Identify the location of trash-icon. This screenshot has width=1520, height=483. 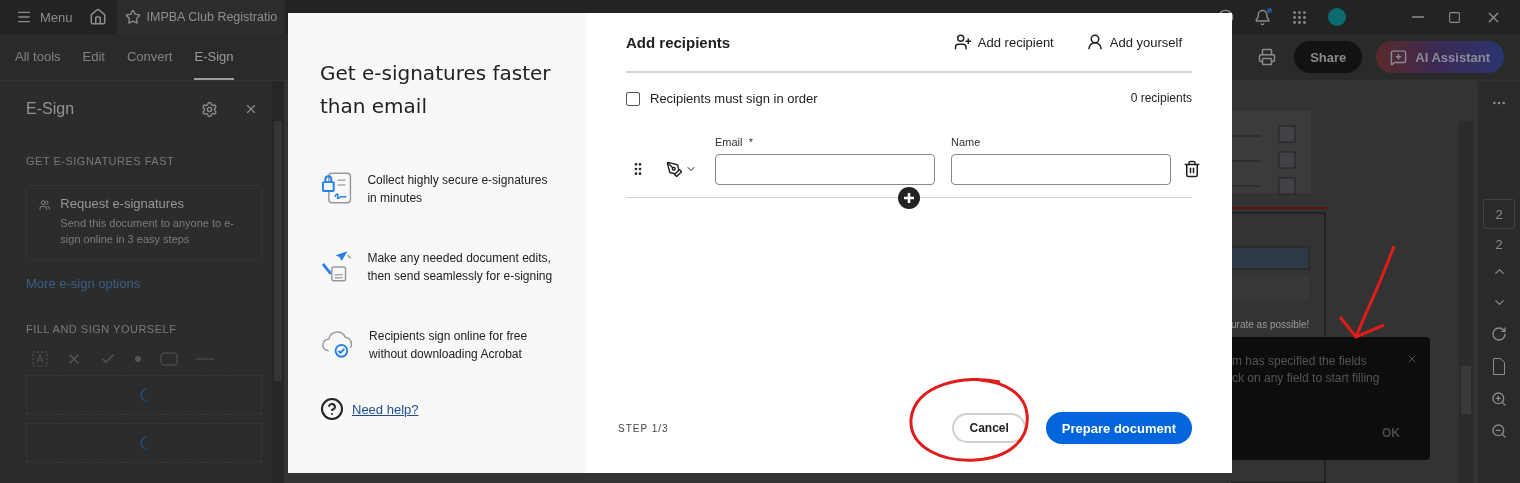
(1192, 169).